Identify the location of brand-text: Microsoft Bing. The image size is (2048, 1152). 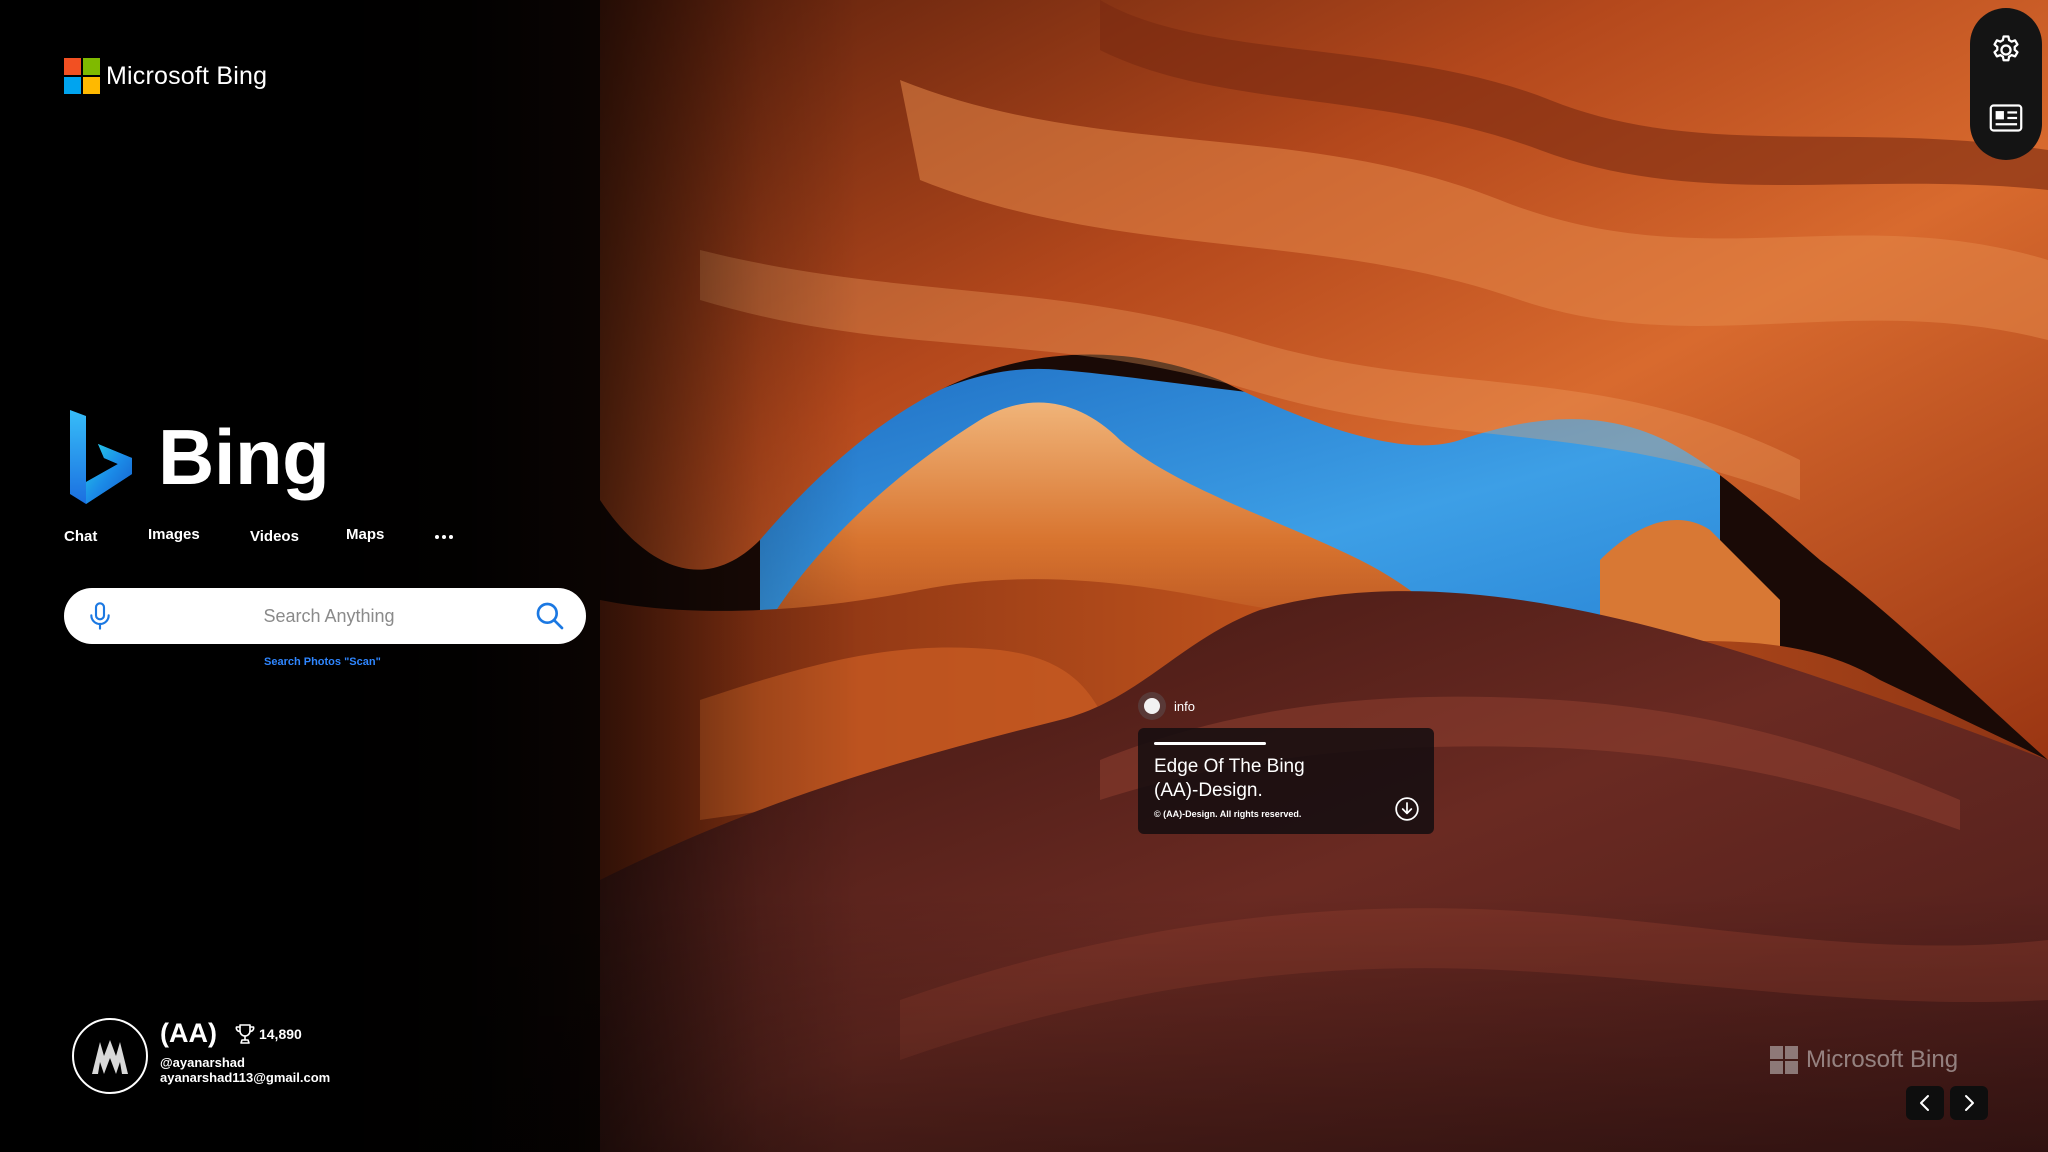
(187, 75).